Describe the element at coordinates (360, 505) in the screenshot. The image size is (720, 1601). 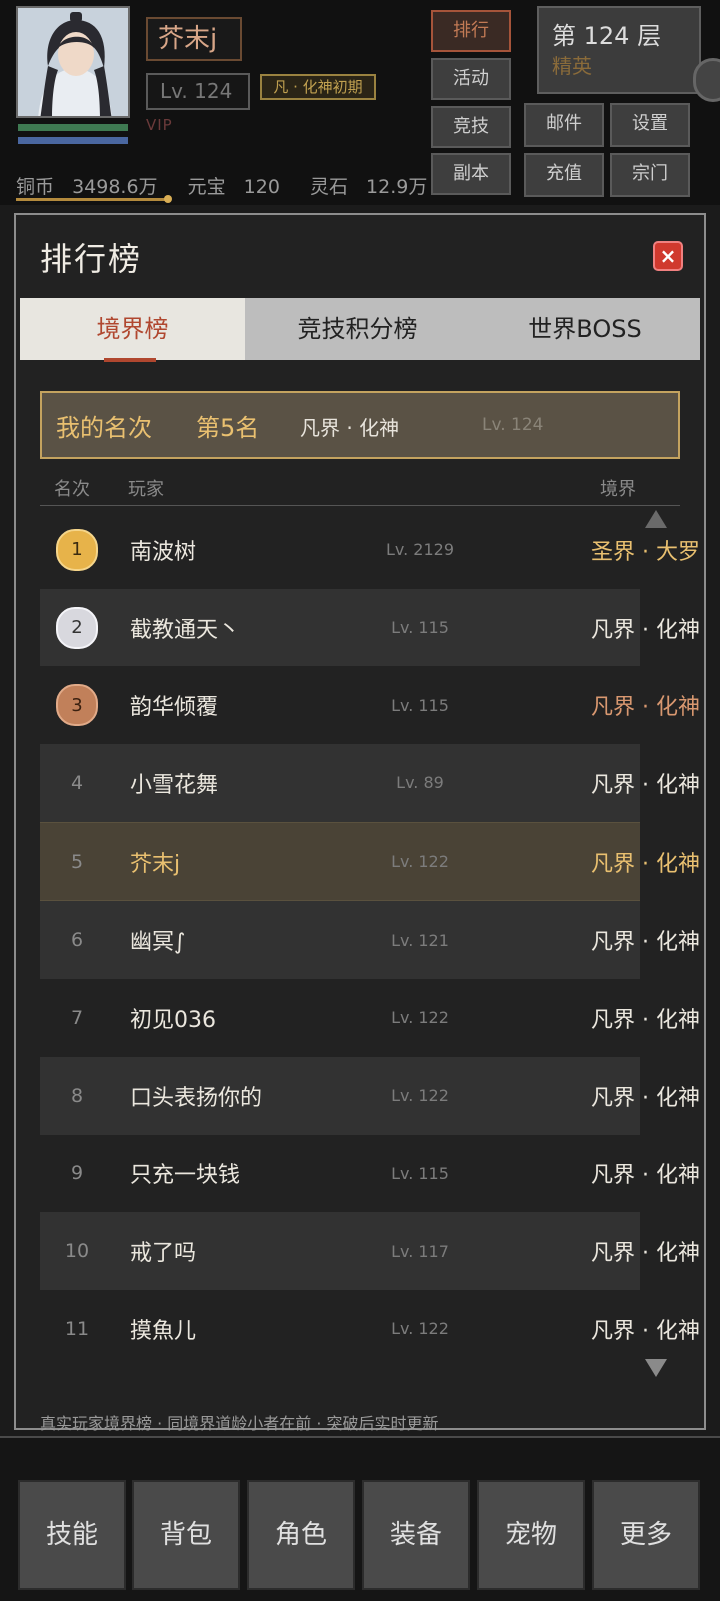
I see `header-divider` at that location.